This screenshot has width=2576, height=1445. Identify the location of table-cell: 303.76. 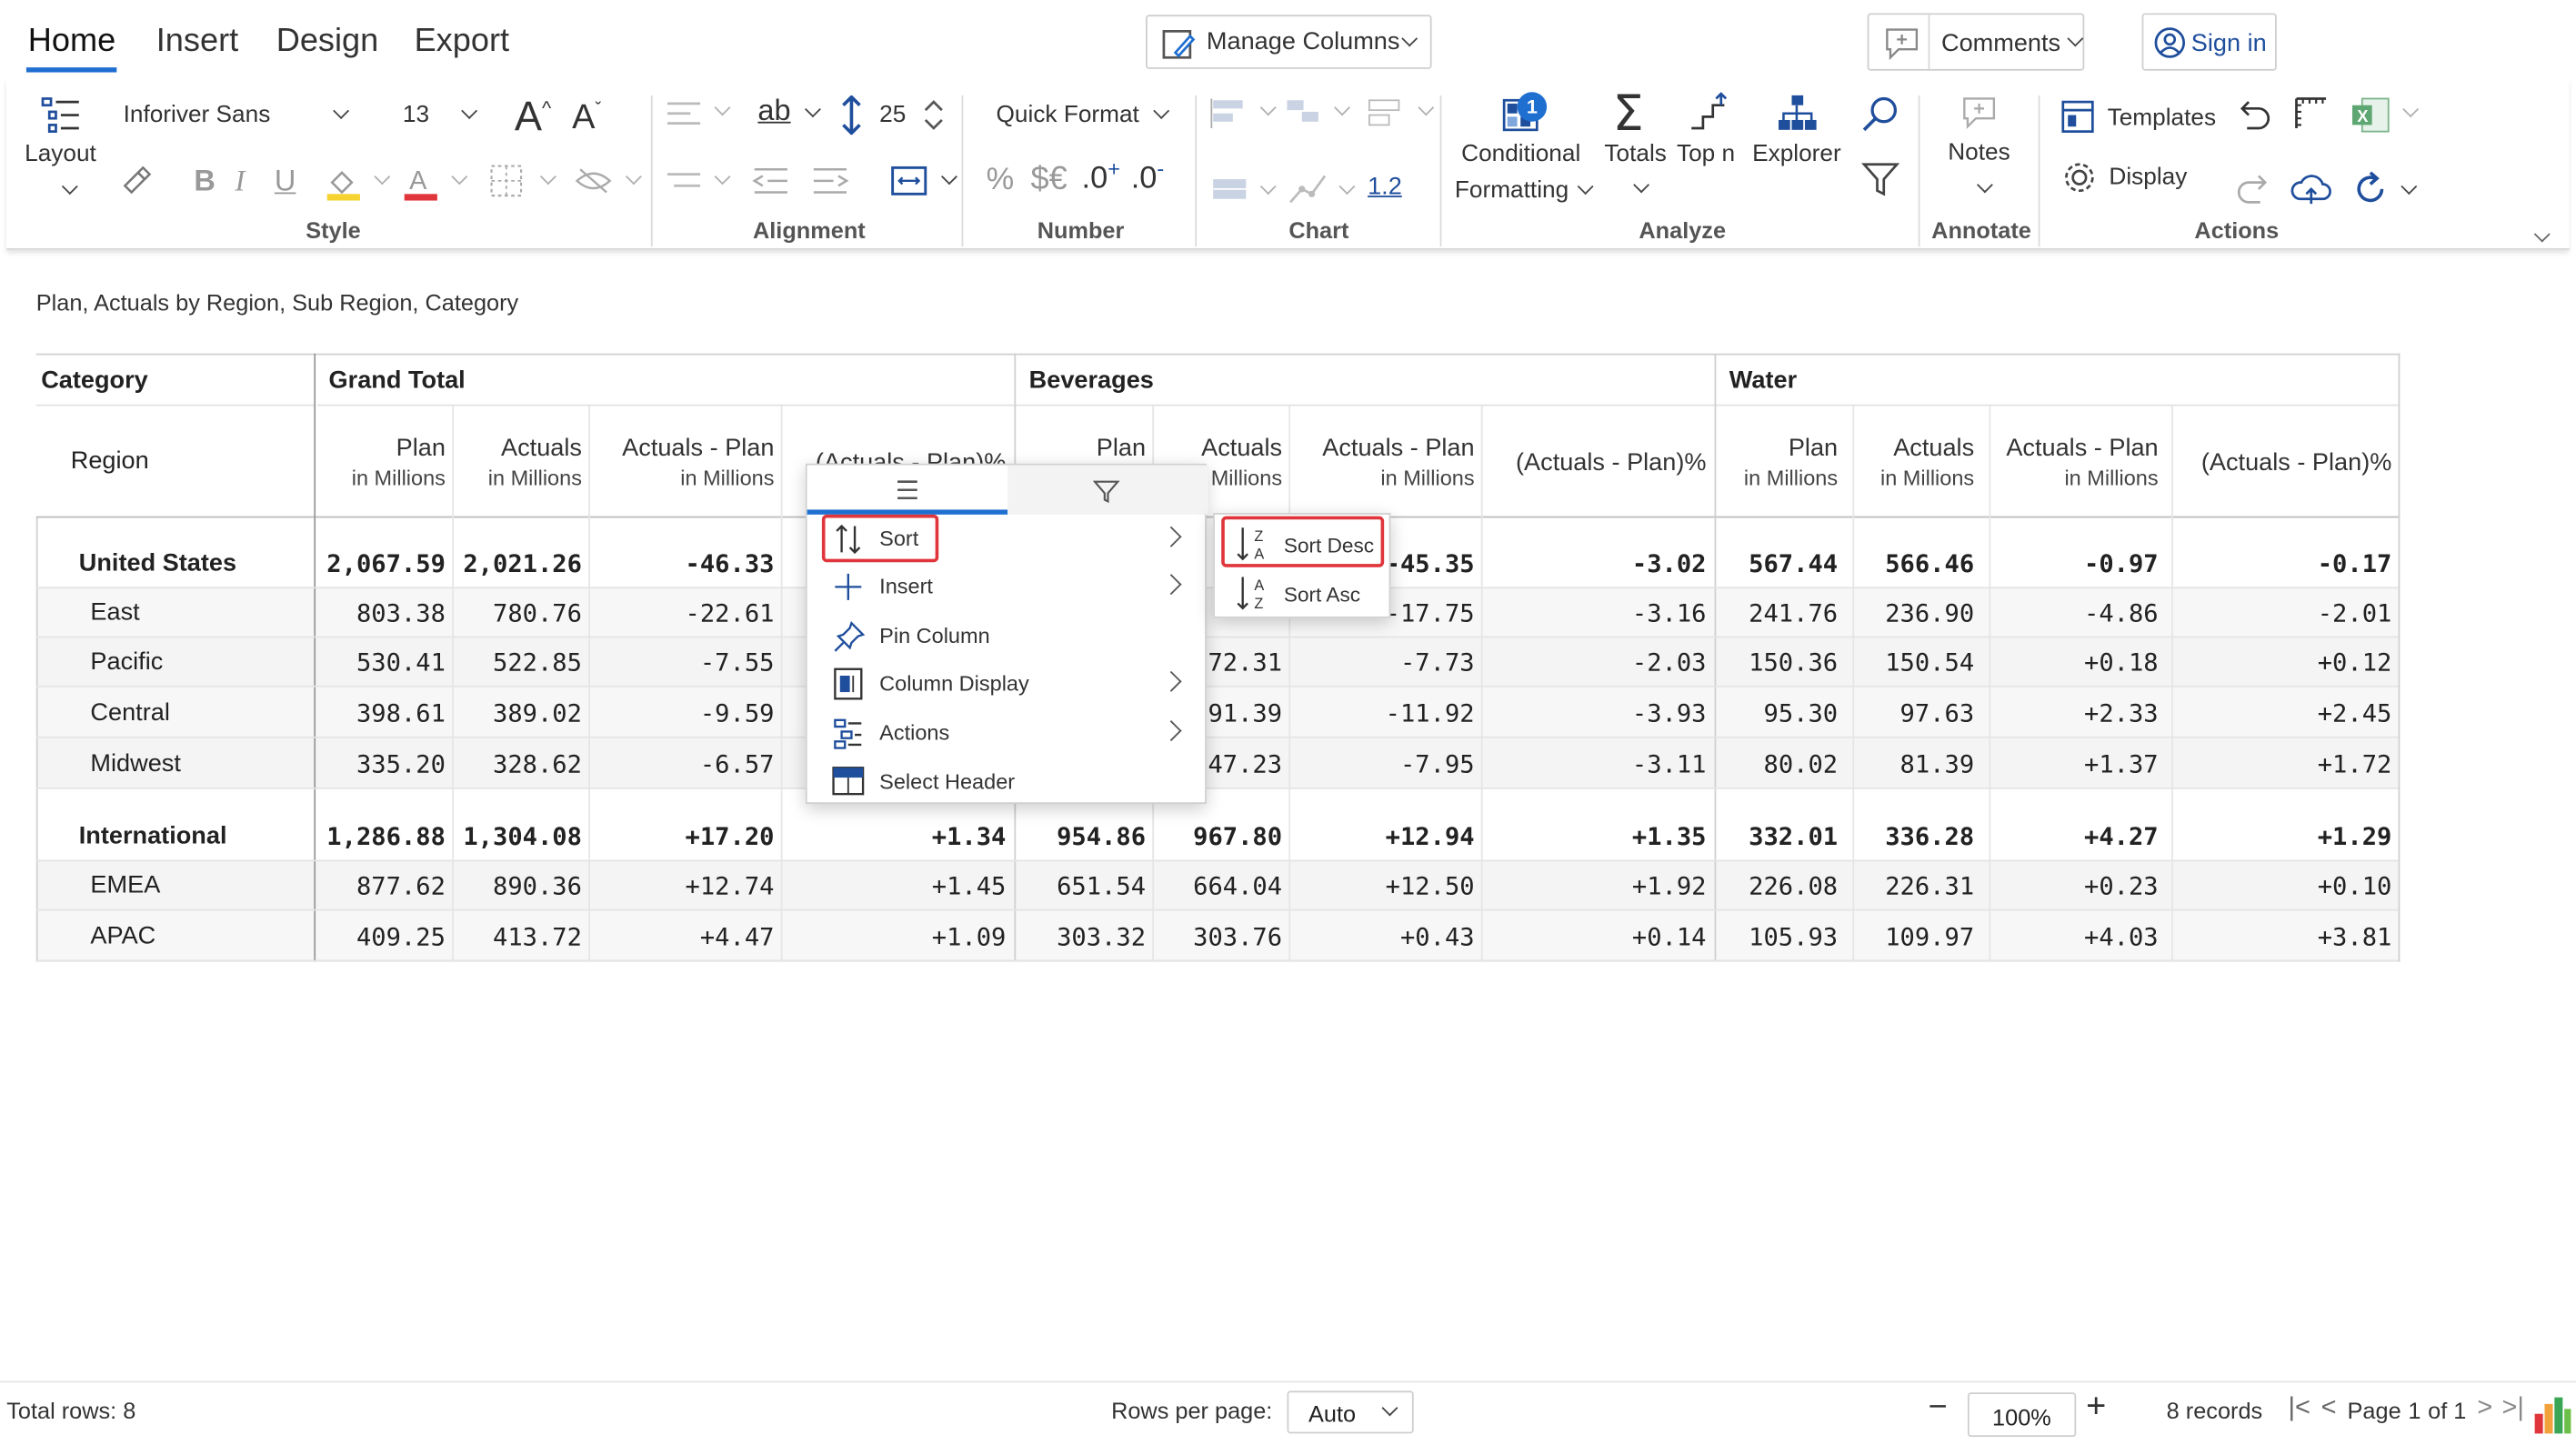
(1237, 937).